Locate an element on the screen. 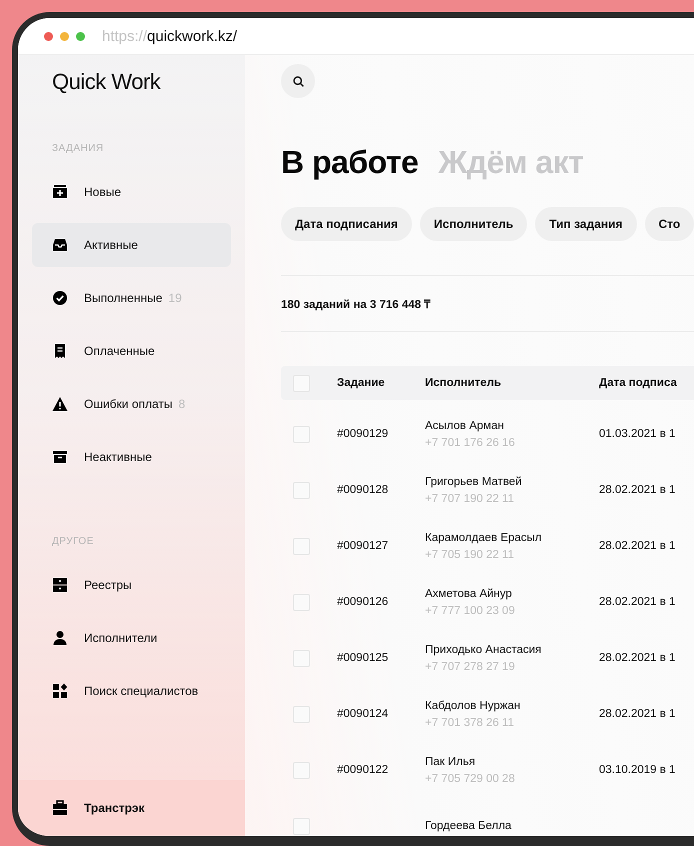  app-logo: Quick Work is located at coordinates (148, 82).